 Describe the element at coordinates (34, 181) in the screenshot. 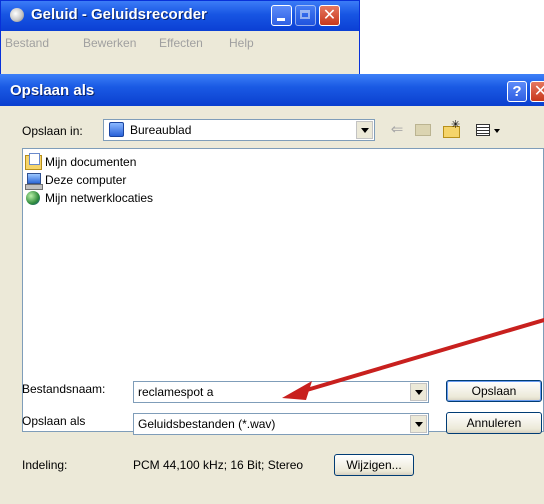

I see `my-computer-icon` at that location.